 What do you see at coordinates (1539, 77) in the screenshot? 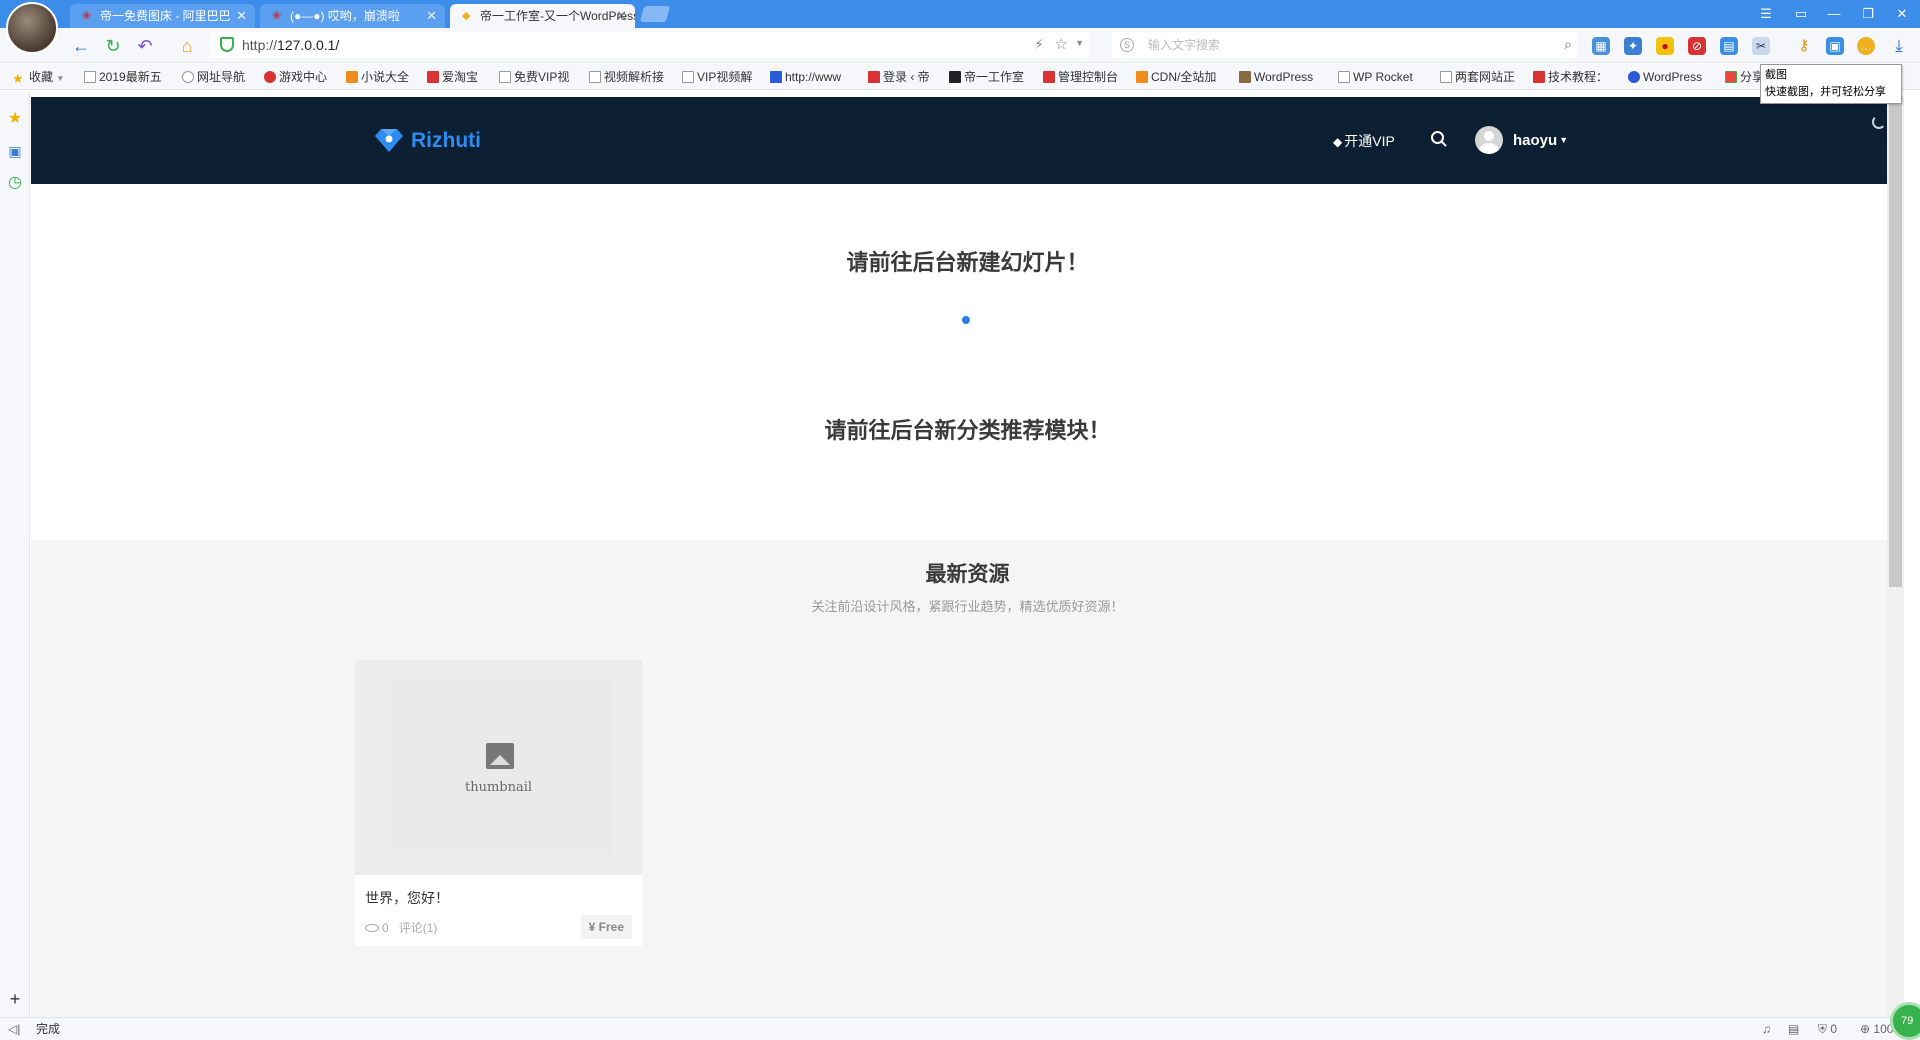
I see `tech-icon` at bounding box center [1539, 77].